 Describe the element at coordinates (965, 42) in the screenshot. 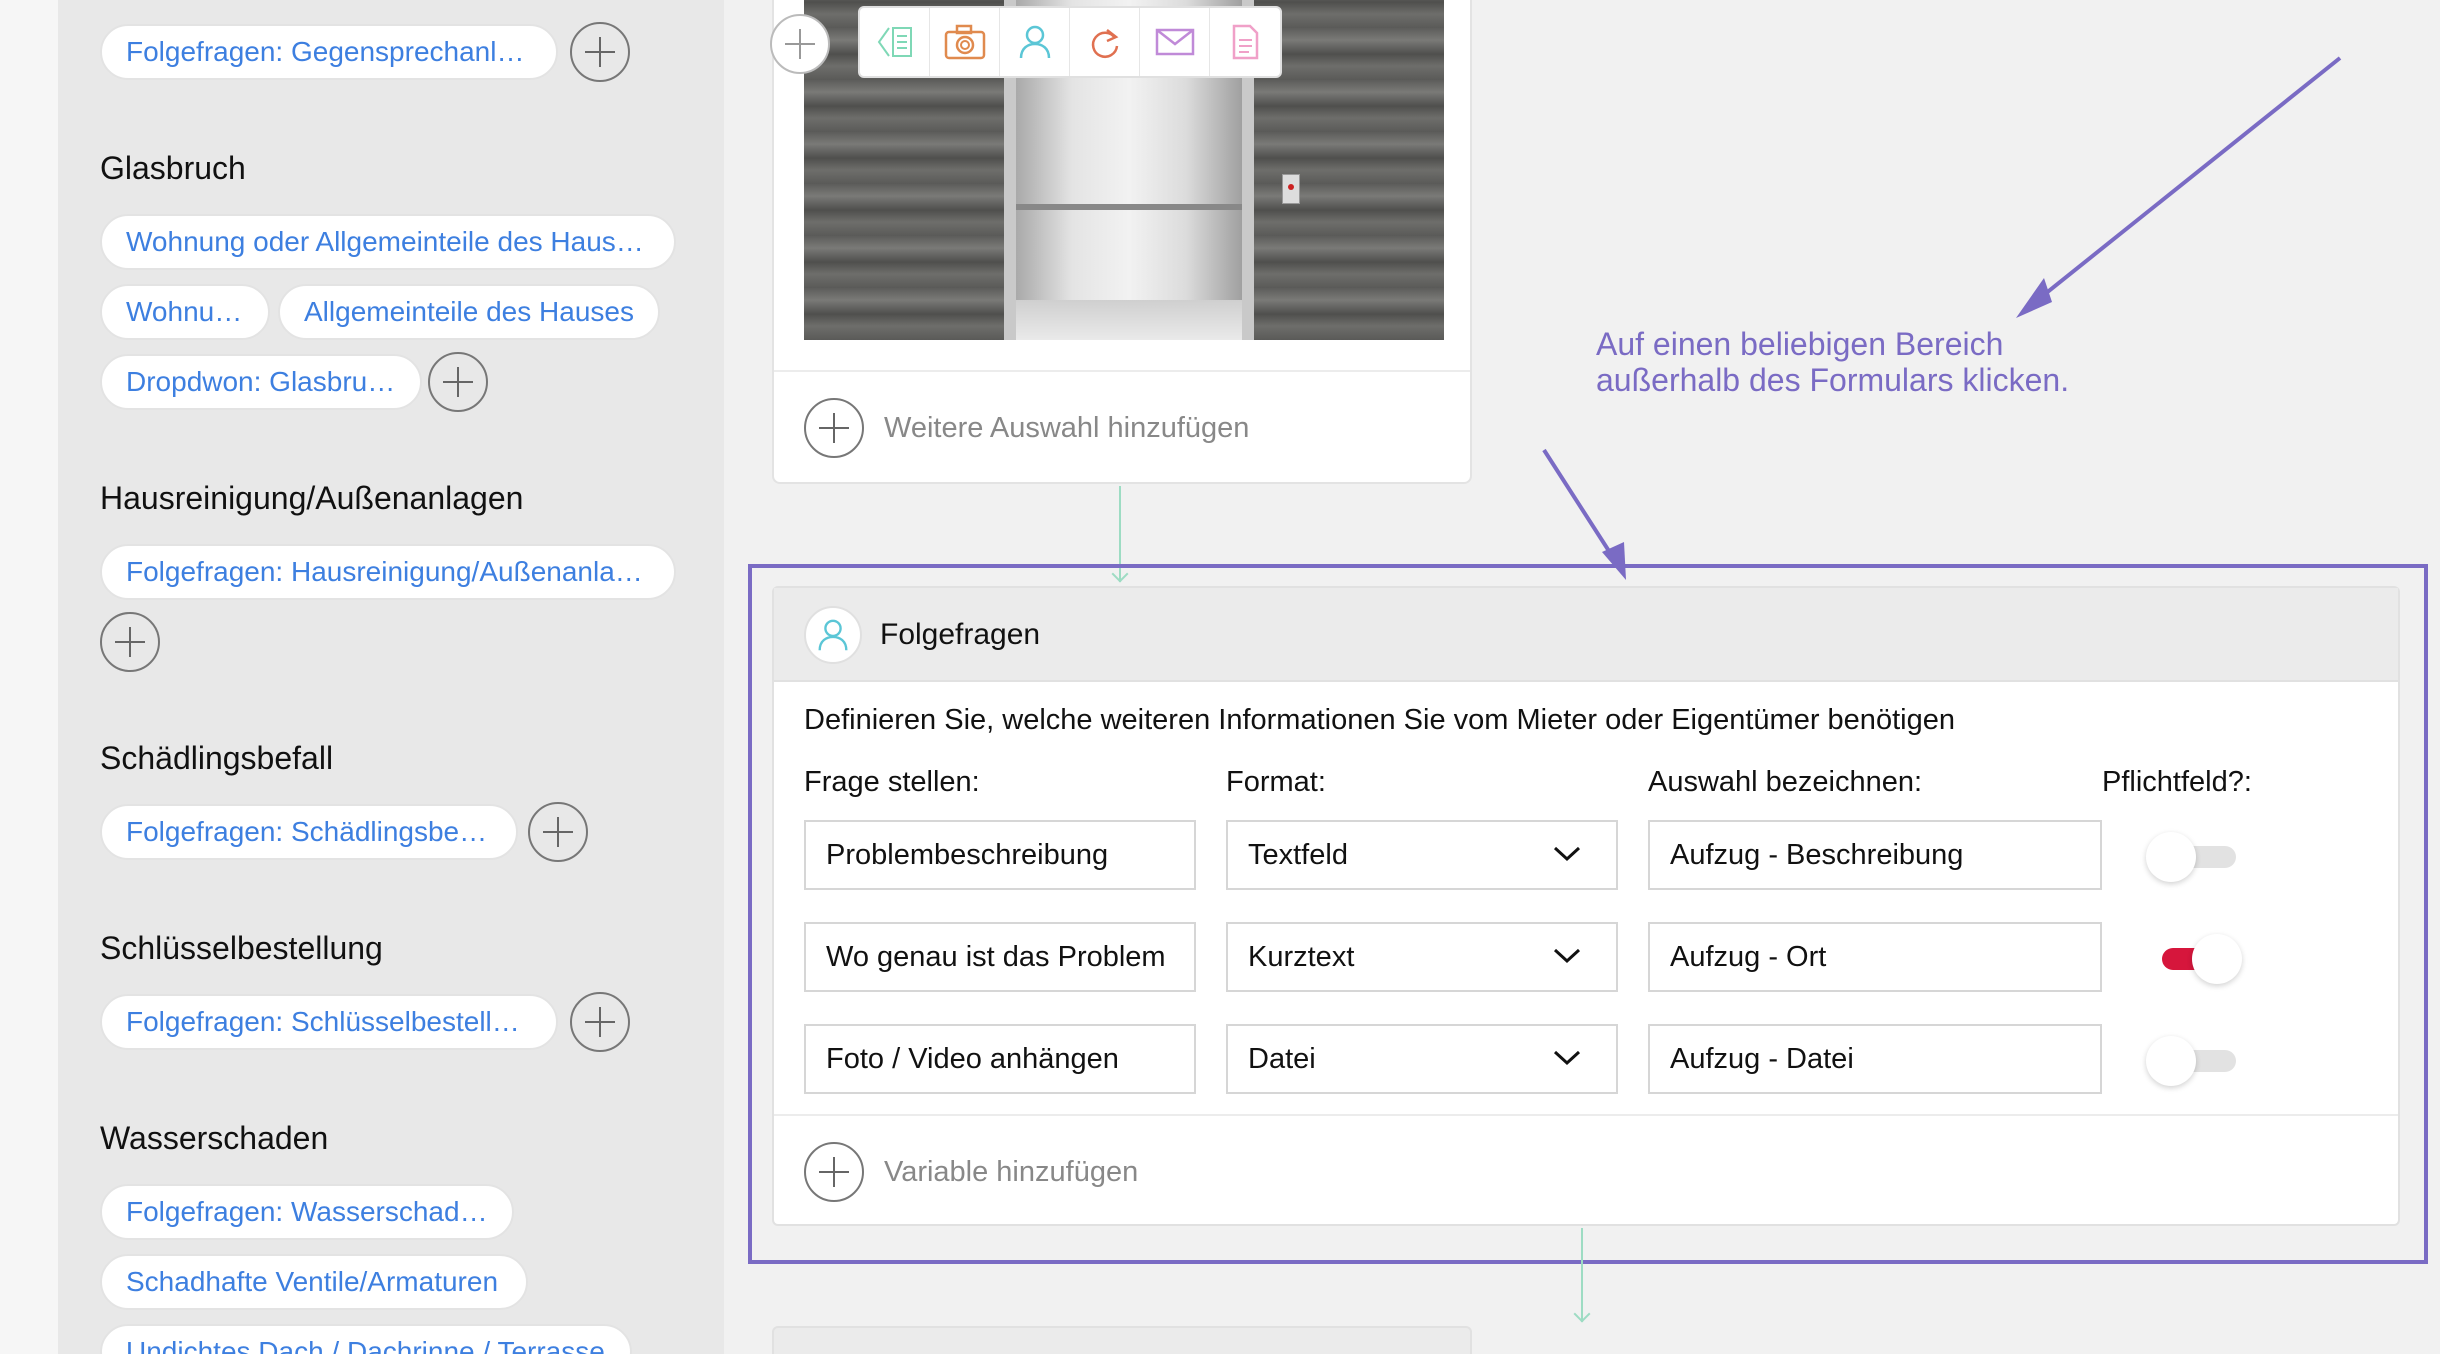

I see `camera-icon` at that location.